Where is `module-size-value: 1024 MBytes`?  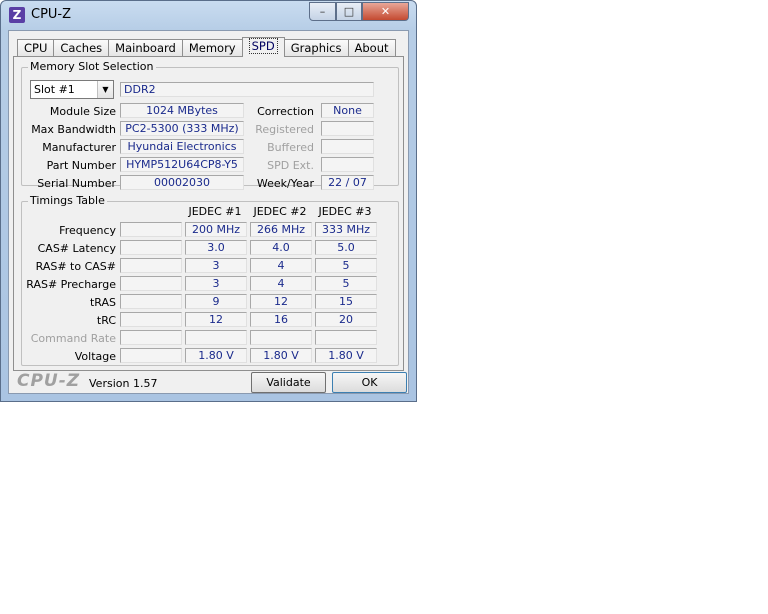
module-size-value: 1024 MBytes is located at coordinates (182, 110).